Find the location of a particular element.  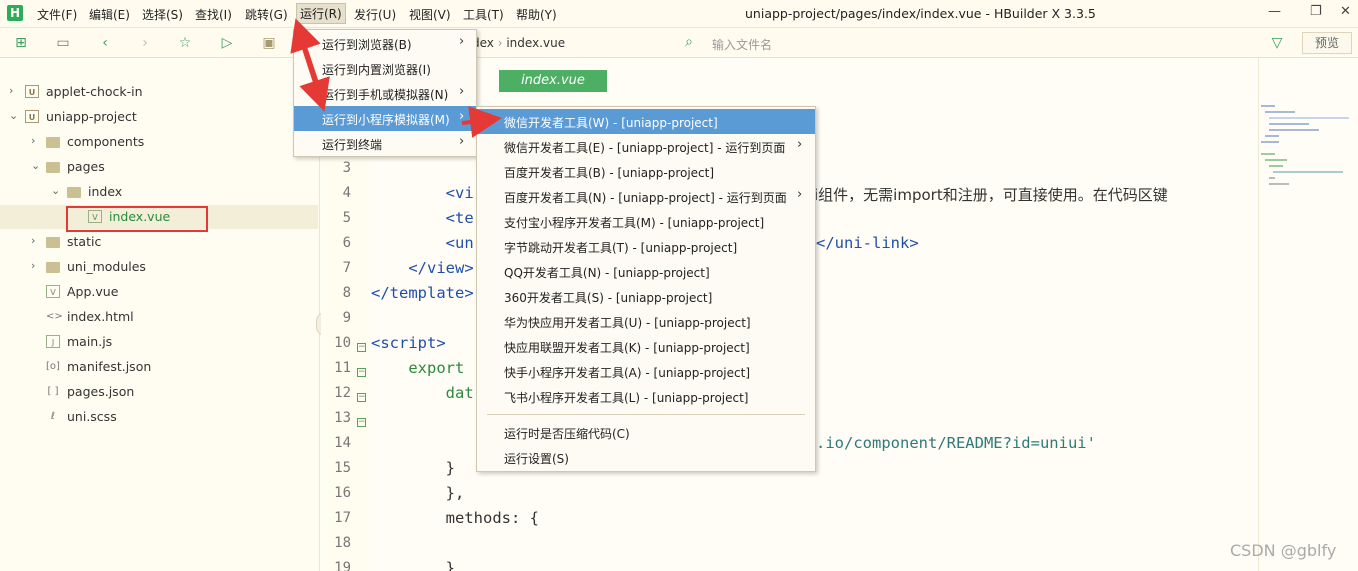

breadcrumb-item: index.vue is located at coordinates (535, 43).